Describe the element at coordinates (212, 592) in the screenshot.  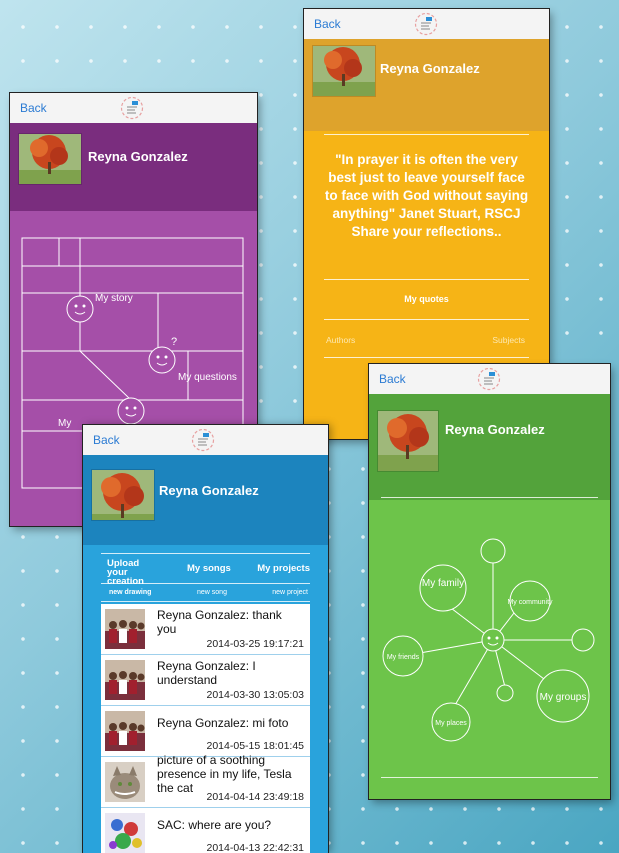
I see `new-song-button: new song` at that location.